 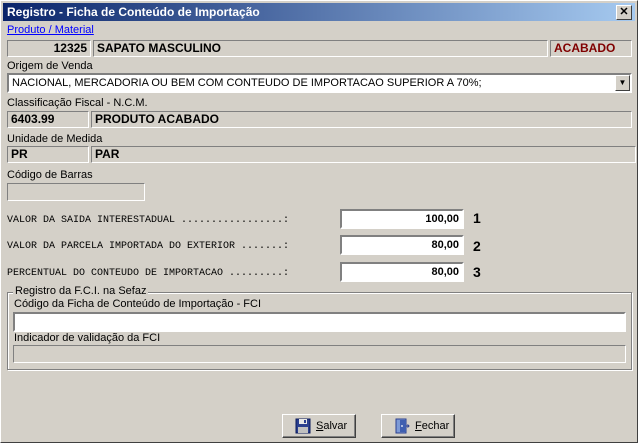 I want to click on unidade-code-field: PR, so click(x=48, y=154).